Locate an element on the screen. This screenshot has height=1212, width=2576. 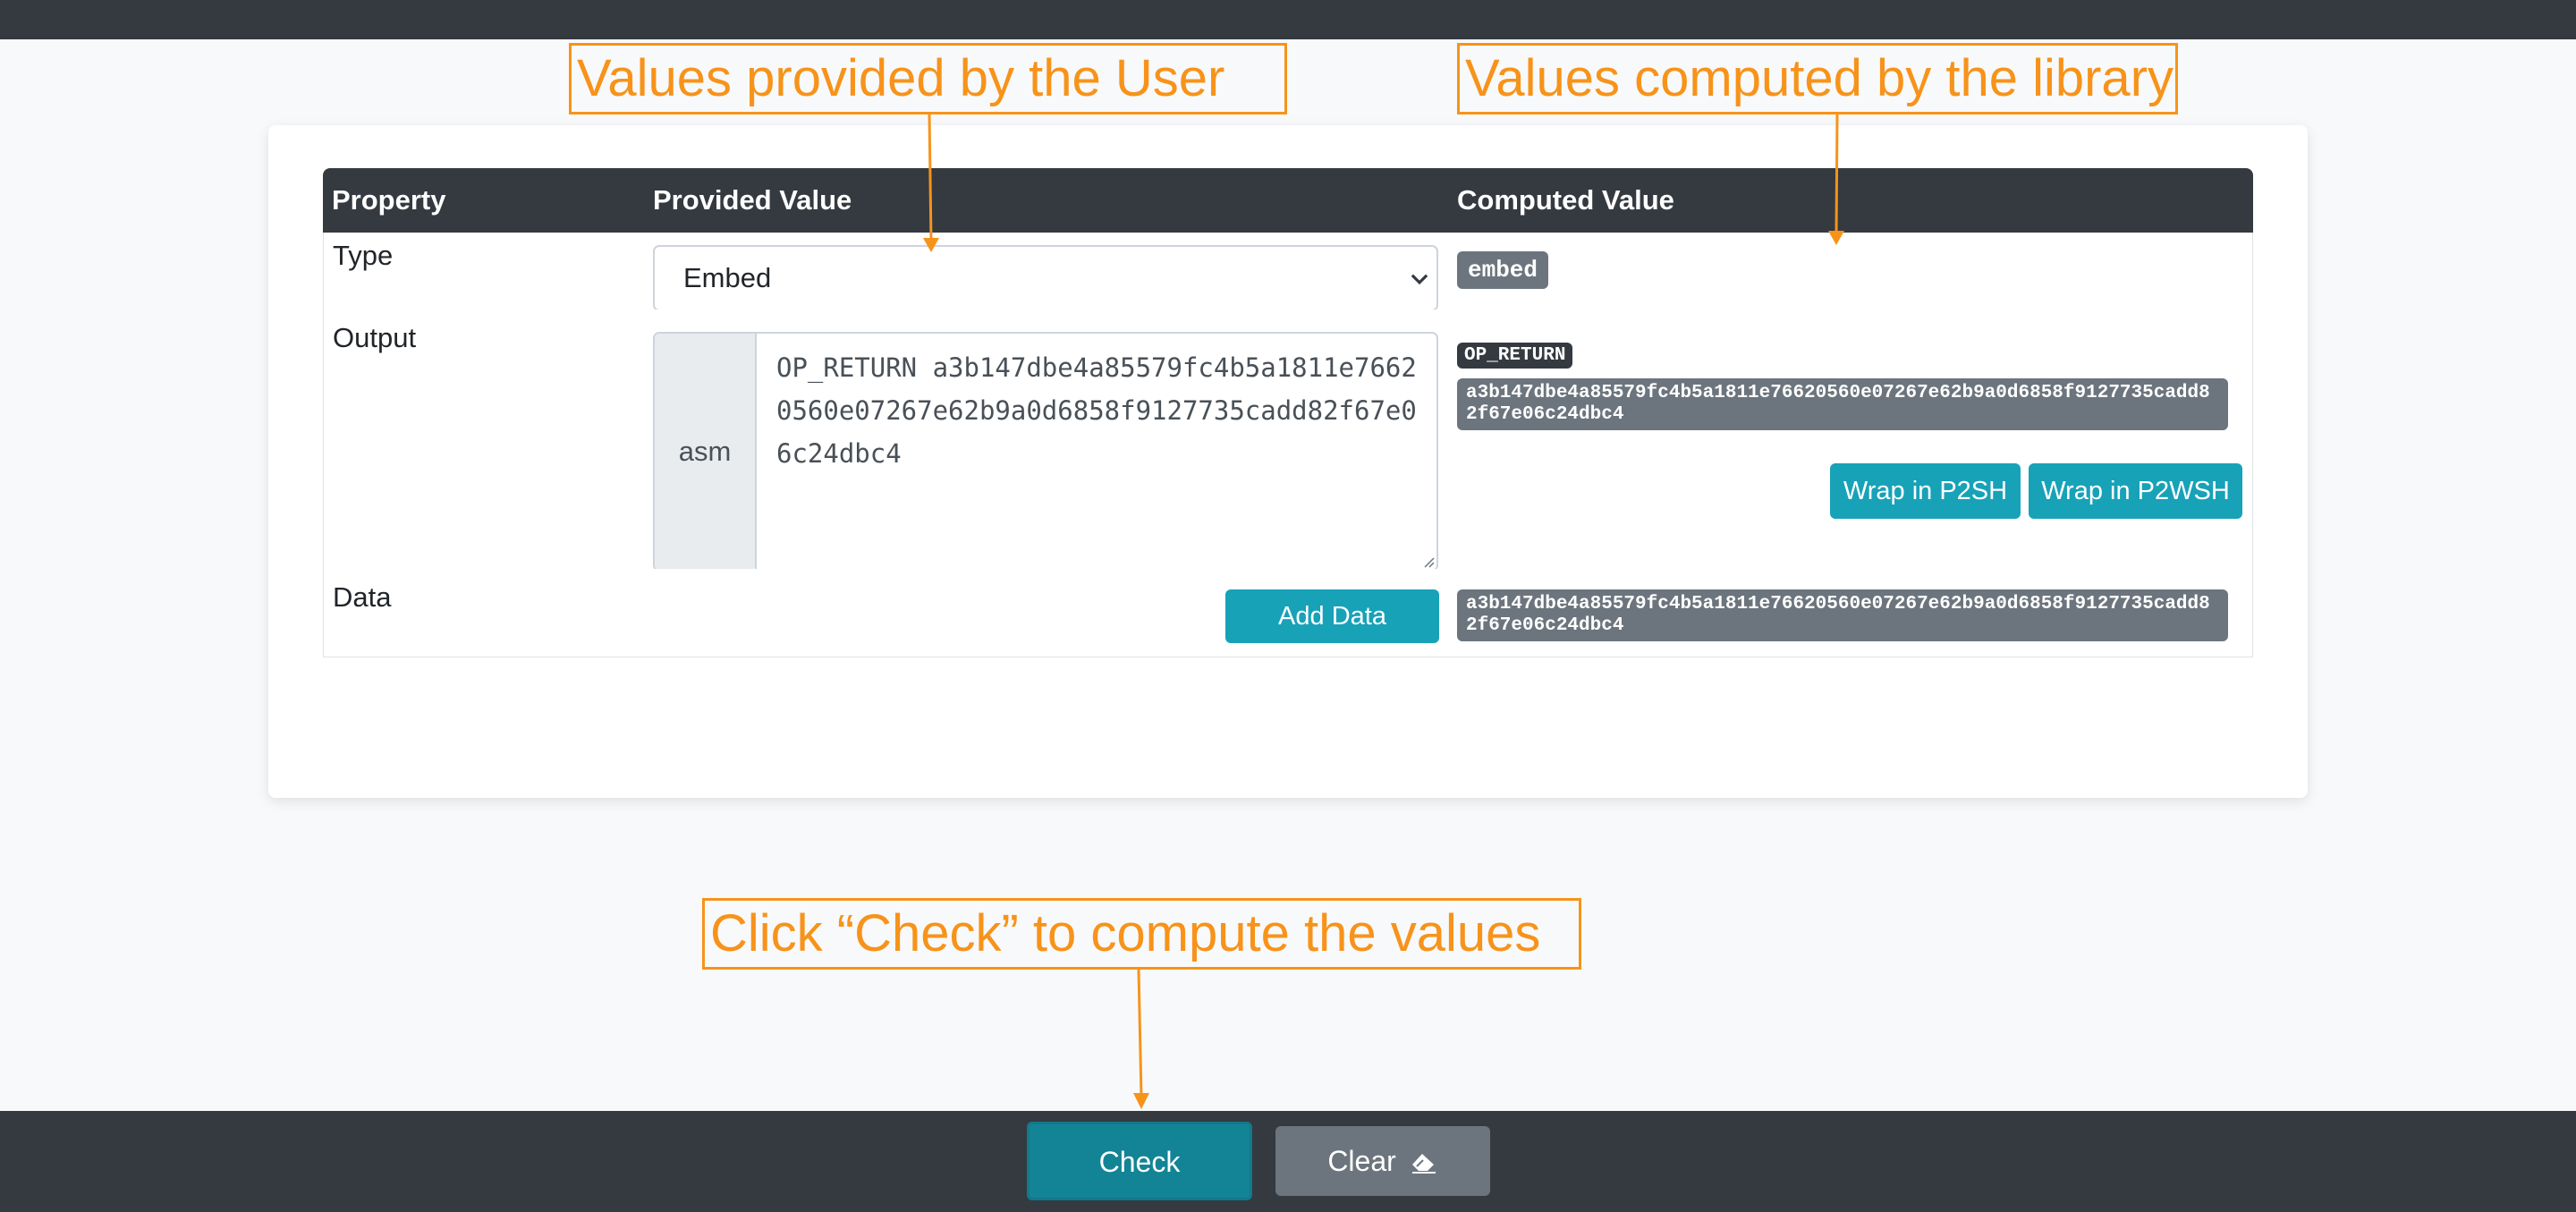
output-label: Output is located at coordinates (375, 337).